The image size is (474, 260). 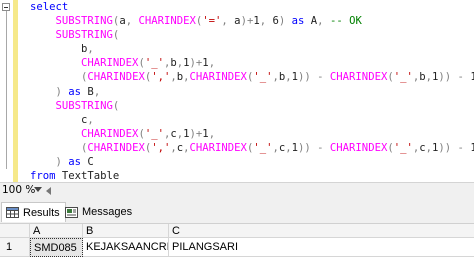 What do you see at coordinates (6, 7) in the screenshot?
I see `collapse-minus-icon` at bounding box center [6, 7].